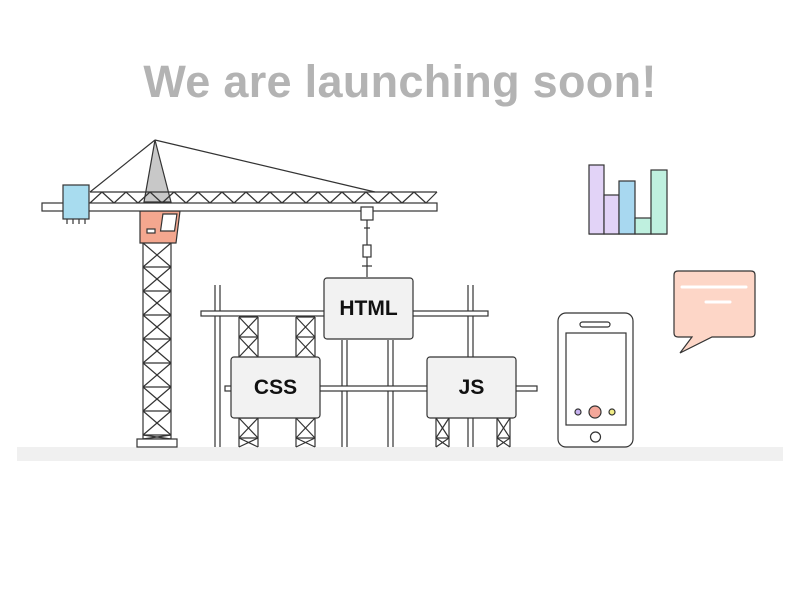  I want to click on css-block: CSS, so click(275, 387).